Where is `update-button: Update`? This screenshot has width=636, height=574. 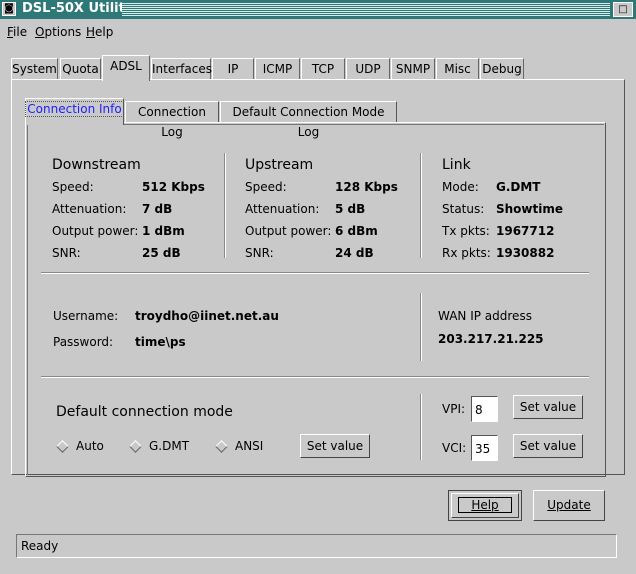
update-button: Update is located at coordinates (569, 505).